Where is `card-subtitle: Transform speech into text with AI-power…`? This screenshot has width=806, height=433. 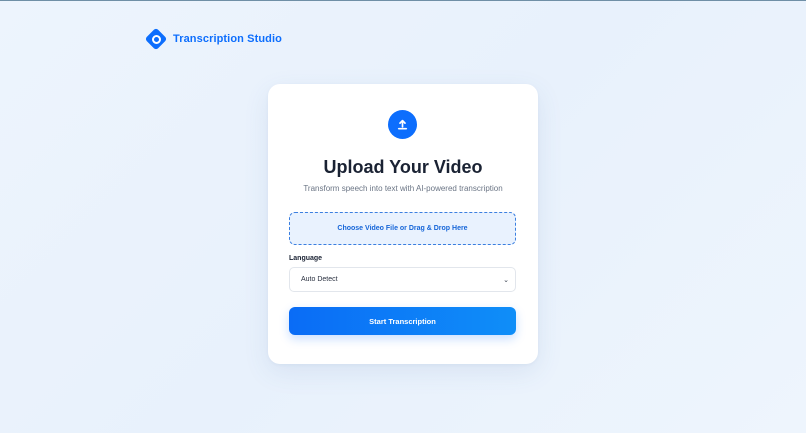
card-subtitle: Transform speech into text with AI-power… is located at coordinates (403, 188).